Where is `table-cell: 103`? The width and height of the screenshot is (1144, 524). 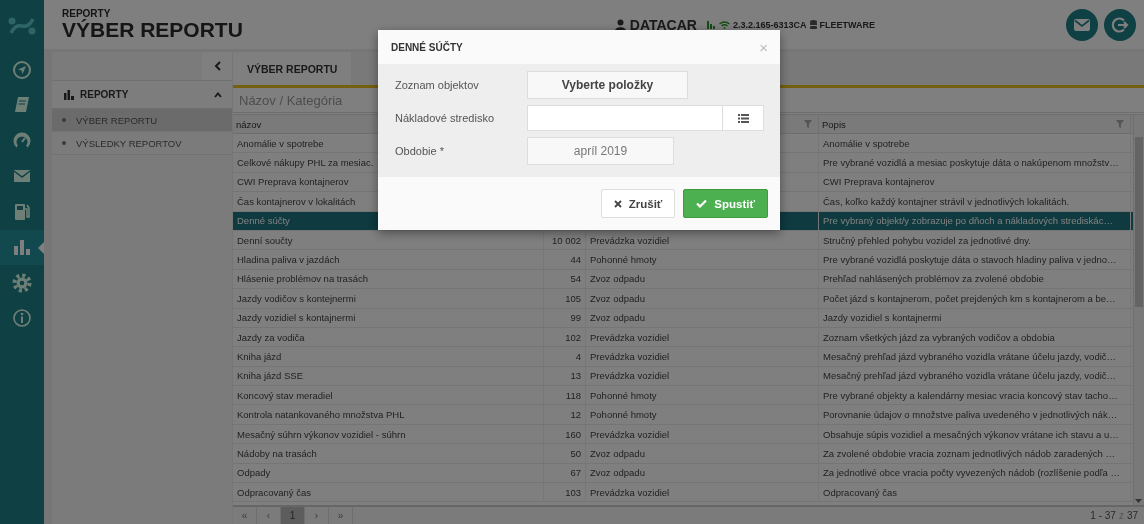 table-cell: 103 is located at coordinates (573, 492).